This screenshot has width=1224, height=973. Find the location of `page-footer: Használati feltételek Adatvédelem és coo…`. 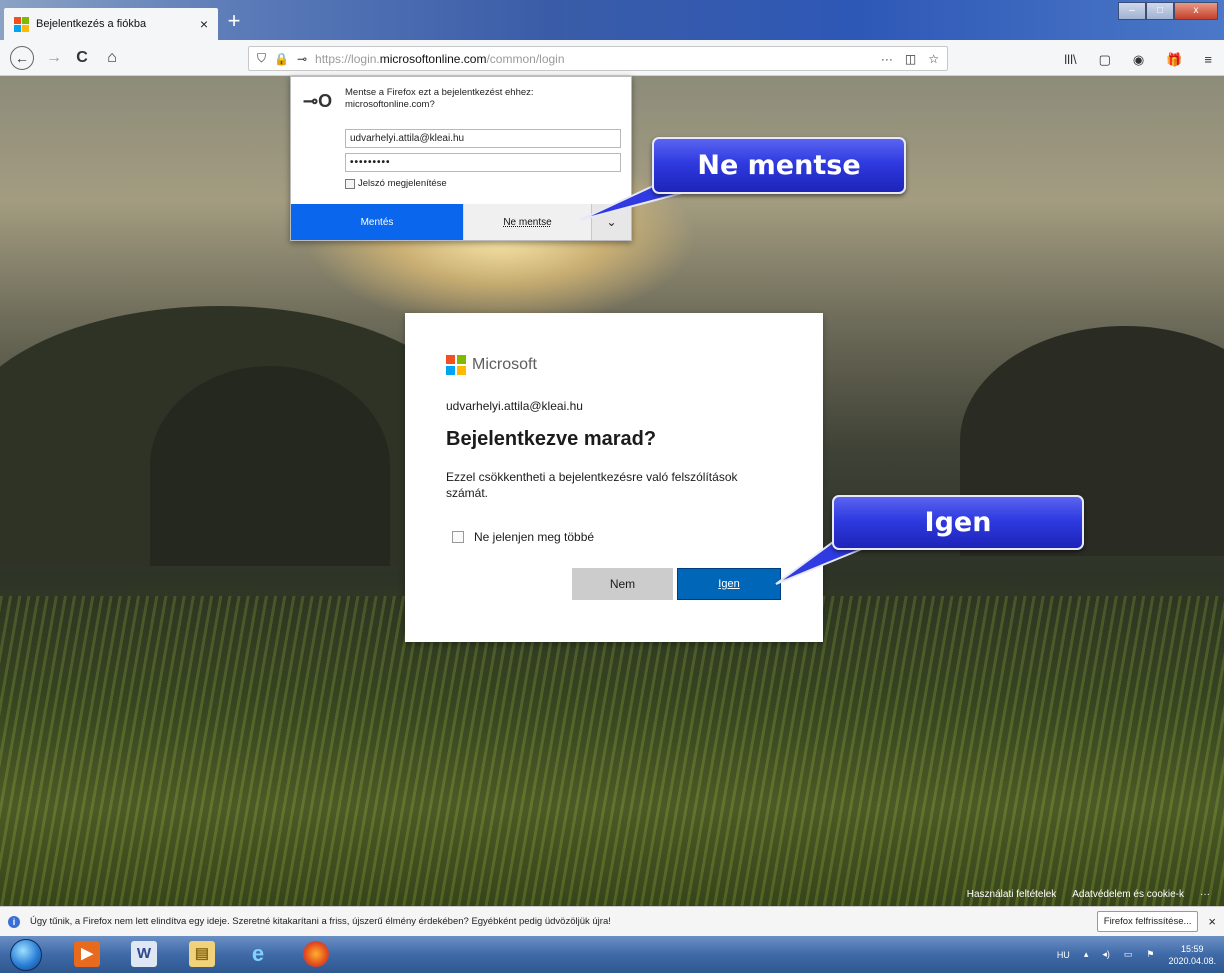

page-footer: Használati feltételek Adatvédelem és coo… is located at coordinates (1088, 894).